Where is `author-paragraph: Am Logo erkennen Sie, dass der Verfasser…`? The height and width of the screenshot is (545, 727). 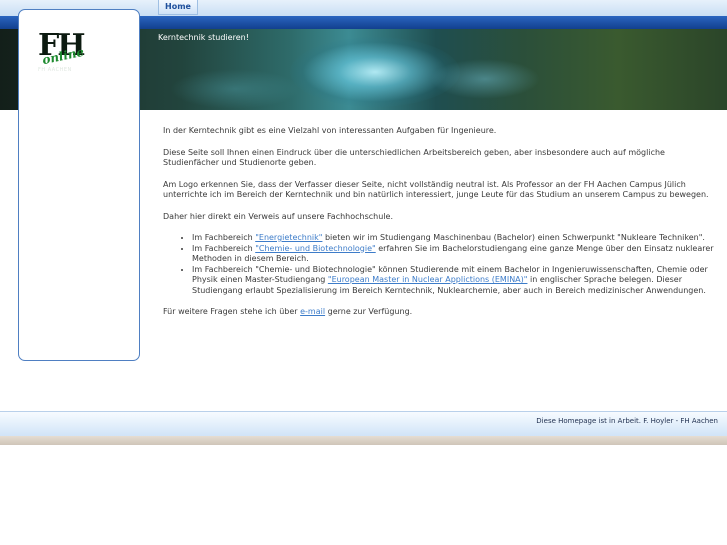 author-paragraph: Am Logo erkennen Sie, dass der Verfasser… is located at coordinates (436, 189).